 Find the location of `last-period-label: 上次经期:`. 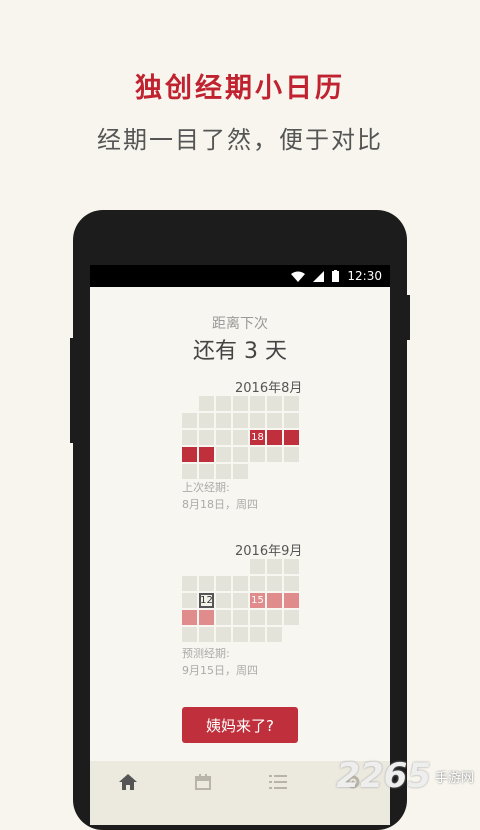

last-period-label: 上次经期: is located at coordinates (206, 487).